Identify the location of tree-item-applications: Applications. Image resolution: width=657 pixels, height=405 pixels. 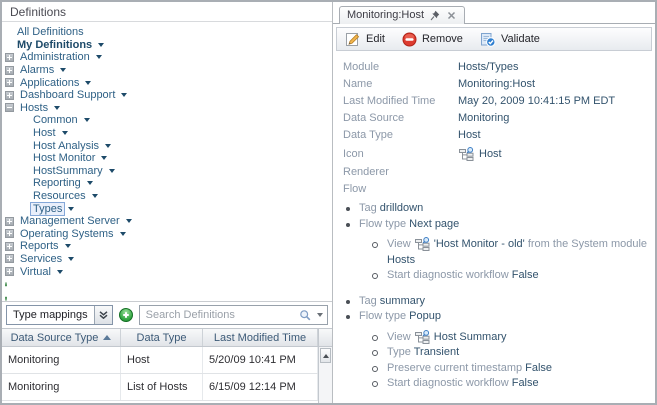
(167, 82).